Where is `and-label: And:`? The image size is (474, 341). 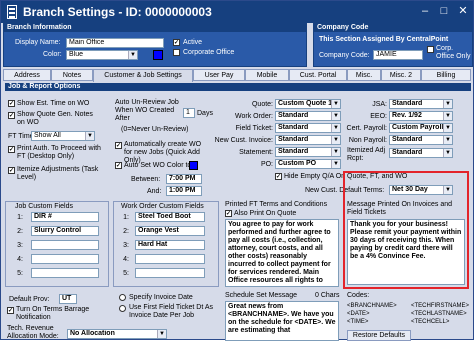
and-label: And: is located at coordinates (154, 191).